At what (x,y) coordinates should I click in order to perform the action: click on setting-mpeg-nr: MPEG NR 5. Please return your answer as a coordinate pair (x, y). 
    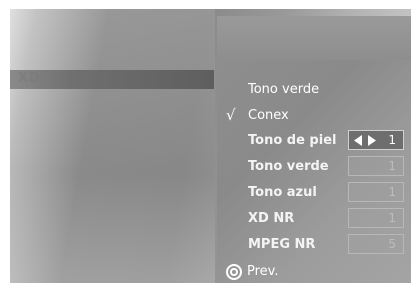
    Looking at the image, I should click on (314, 245).